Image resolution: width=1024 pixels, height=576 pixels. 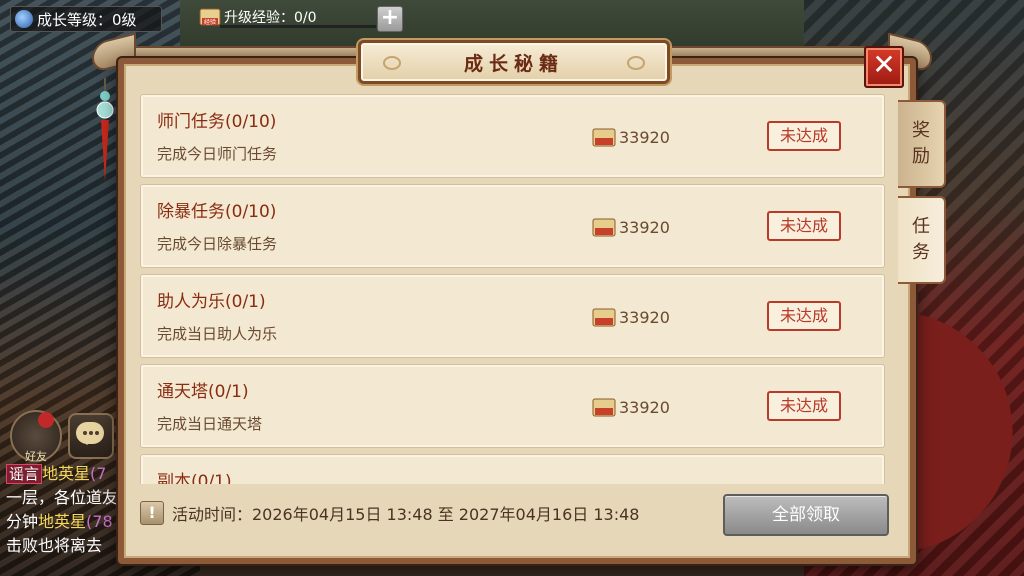 What do you see at coordinates (105, 130) in the screenshot?
I see `jade-pendant-ornament` at bounding box center [105, 130].